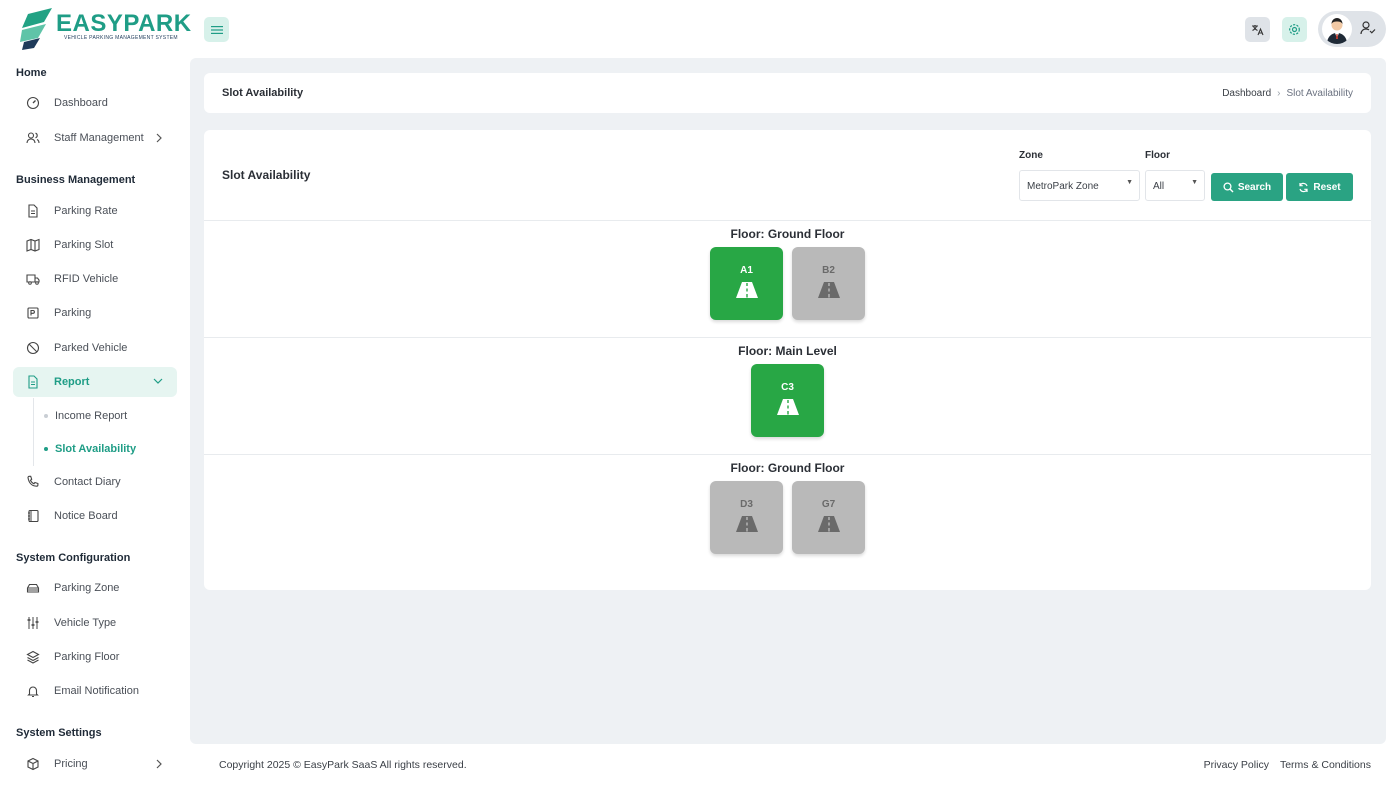 This screenshot has width=1400, height=788. Describe the element at coordinates (59, 733) in the screenshot. I see `section-title-system-settings: System Settings` at that location.